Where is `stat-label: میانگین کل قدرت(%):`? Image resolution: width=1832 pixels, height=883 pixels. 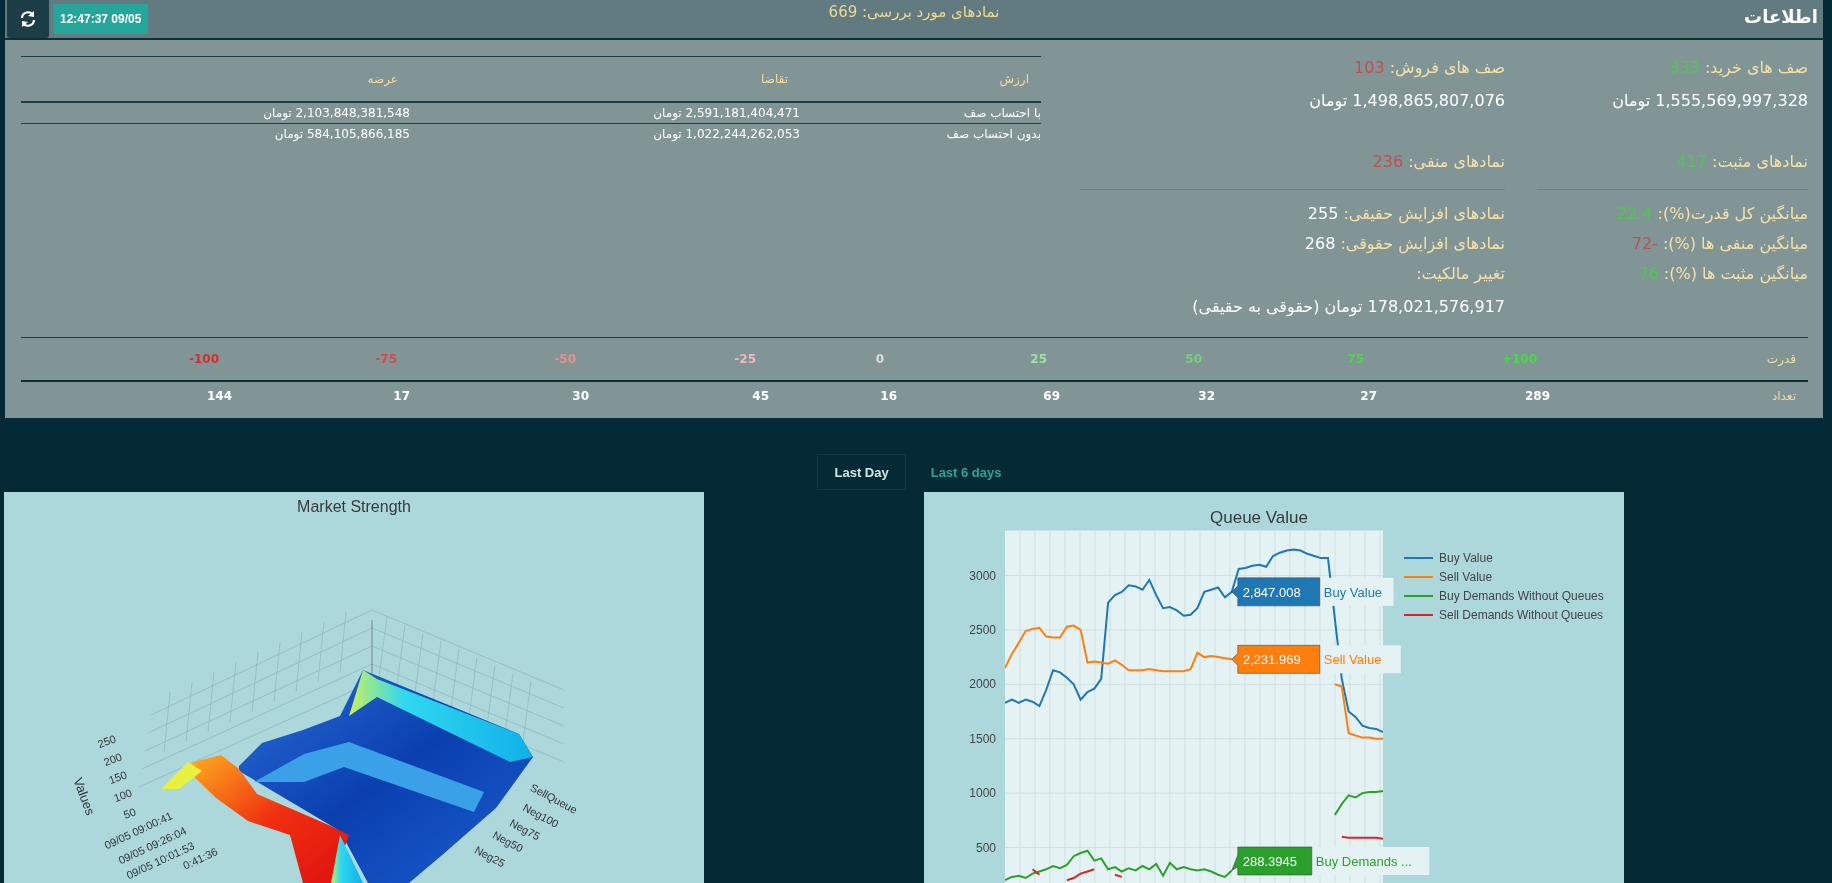 stat-label: میانگین کل قدرت(%): is located at coordinates (1732, 213).